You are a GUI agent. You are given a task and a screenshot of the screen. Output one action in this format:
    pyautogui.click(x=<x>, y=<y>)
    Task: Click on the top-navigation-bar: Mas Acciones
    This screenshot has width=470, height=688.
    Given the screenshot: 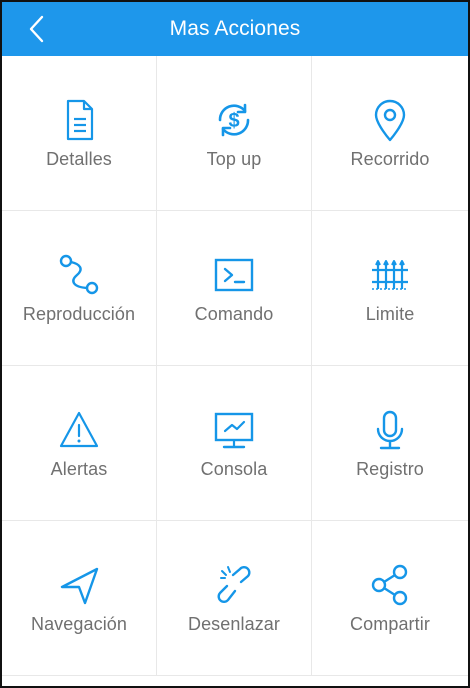 What is the action you would take?
    pyautogui.click(x=235, y=29)
    